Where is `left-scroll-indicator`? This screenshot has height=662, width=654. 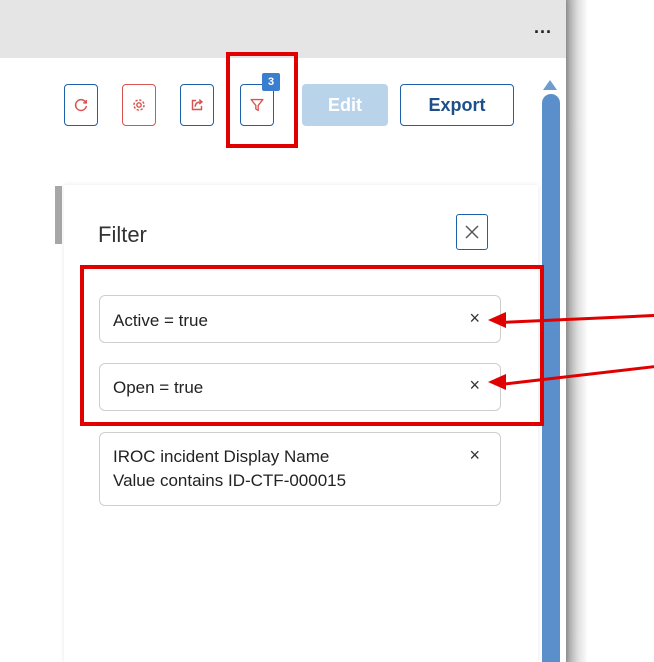 left-scroll-indicator is located at coordinates (58, 215).